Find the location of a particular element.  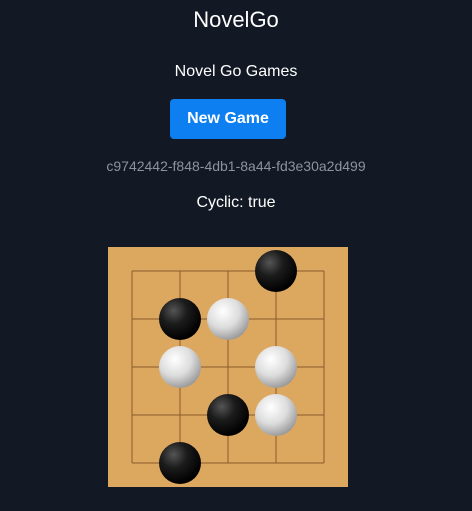

game-id: c9742442-f848-4db1-8a44-fd3e30a2d499 is located at coordinates (236, 166).